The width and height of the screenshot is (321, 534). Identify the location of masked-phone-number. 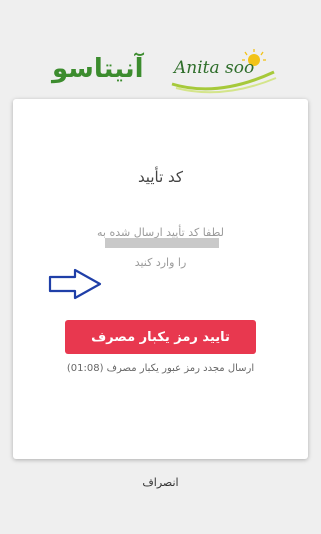
(162, 243).